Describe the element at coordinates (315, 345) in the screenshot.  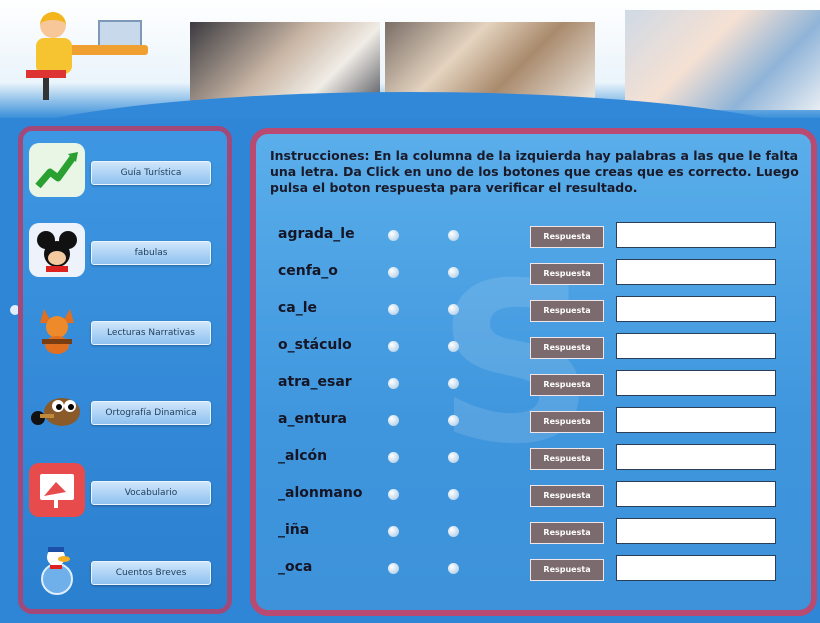
I see `word-label: o_stáculo` at that location.